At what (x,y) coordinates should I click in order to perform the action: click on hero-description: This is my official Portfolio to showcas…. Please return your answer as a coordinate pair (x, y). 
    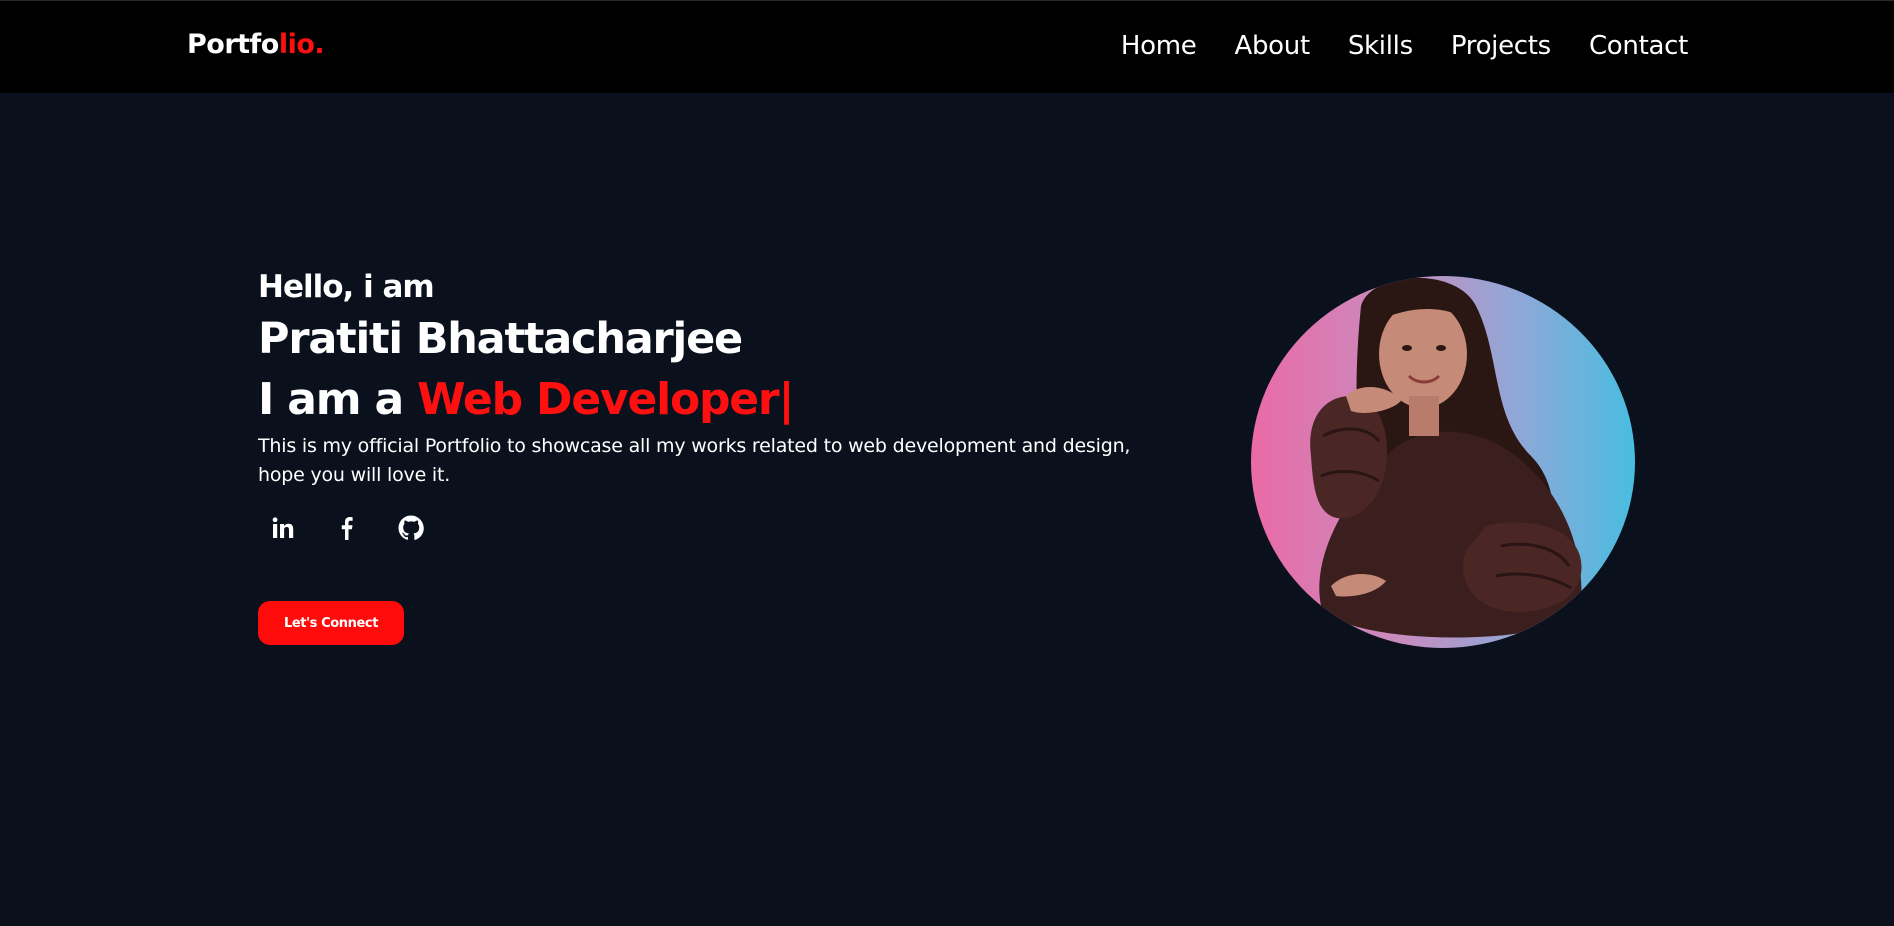
    Looking at the image, I should click on (694, 460).